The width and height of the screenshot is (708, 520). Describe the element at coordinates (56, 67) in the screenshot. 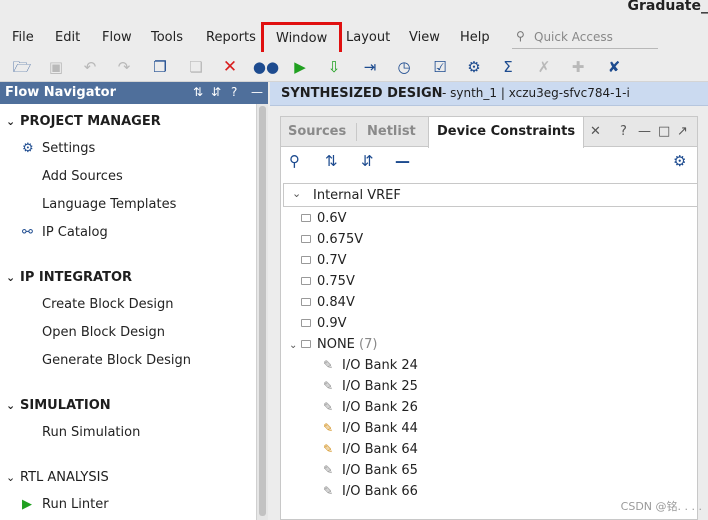

I see `save-icon: ▣` at that location.